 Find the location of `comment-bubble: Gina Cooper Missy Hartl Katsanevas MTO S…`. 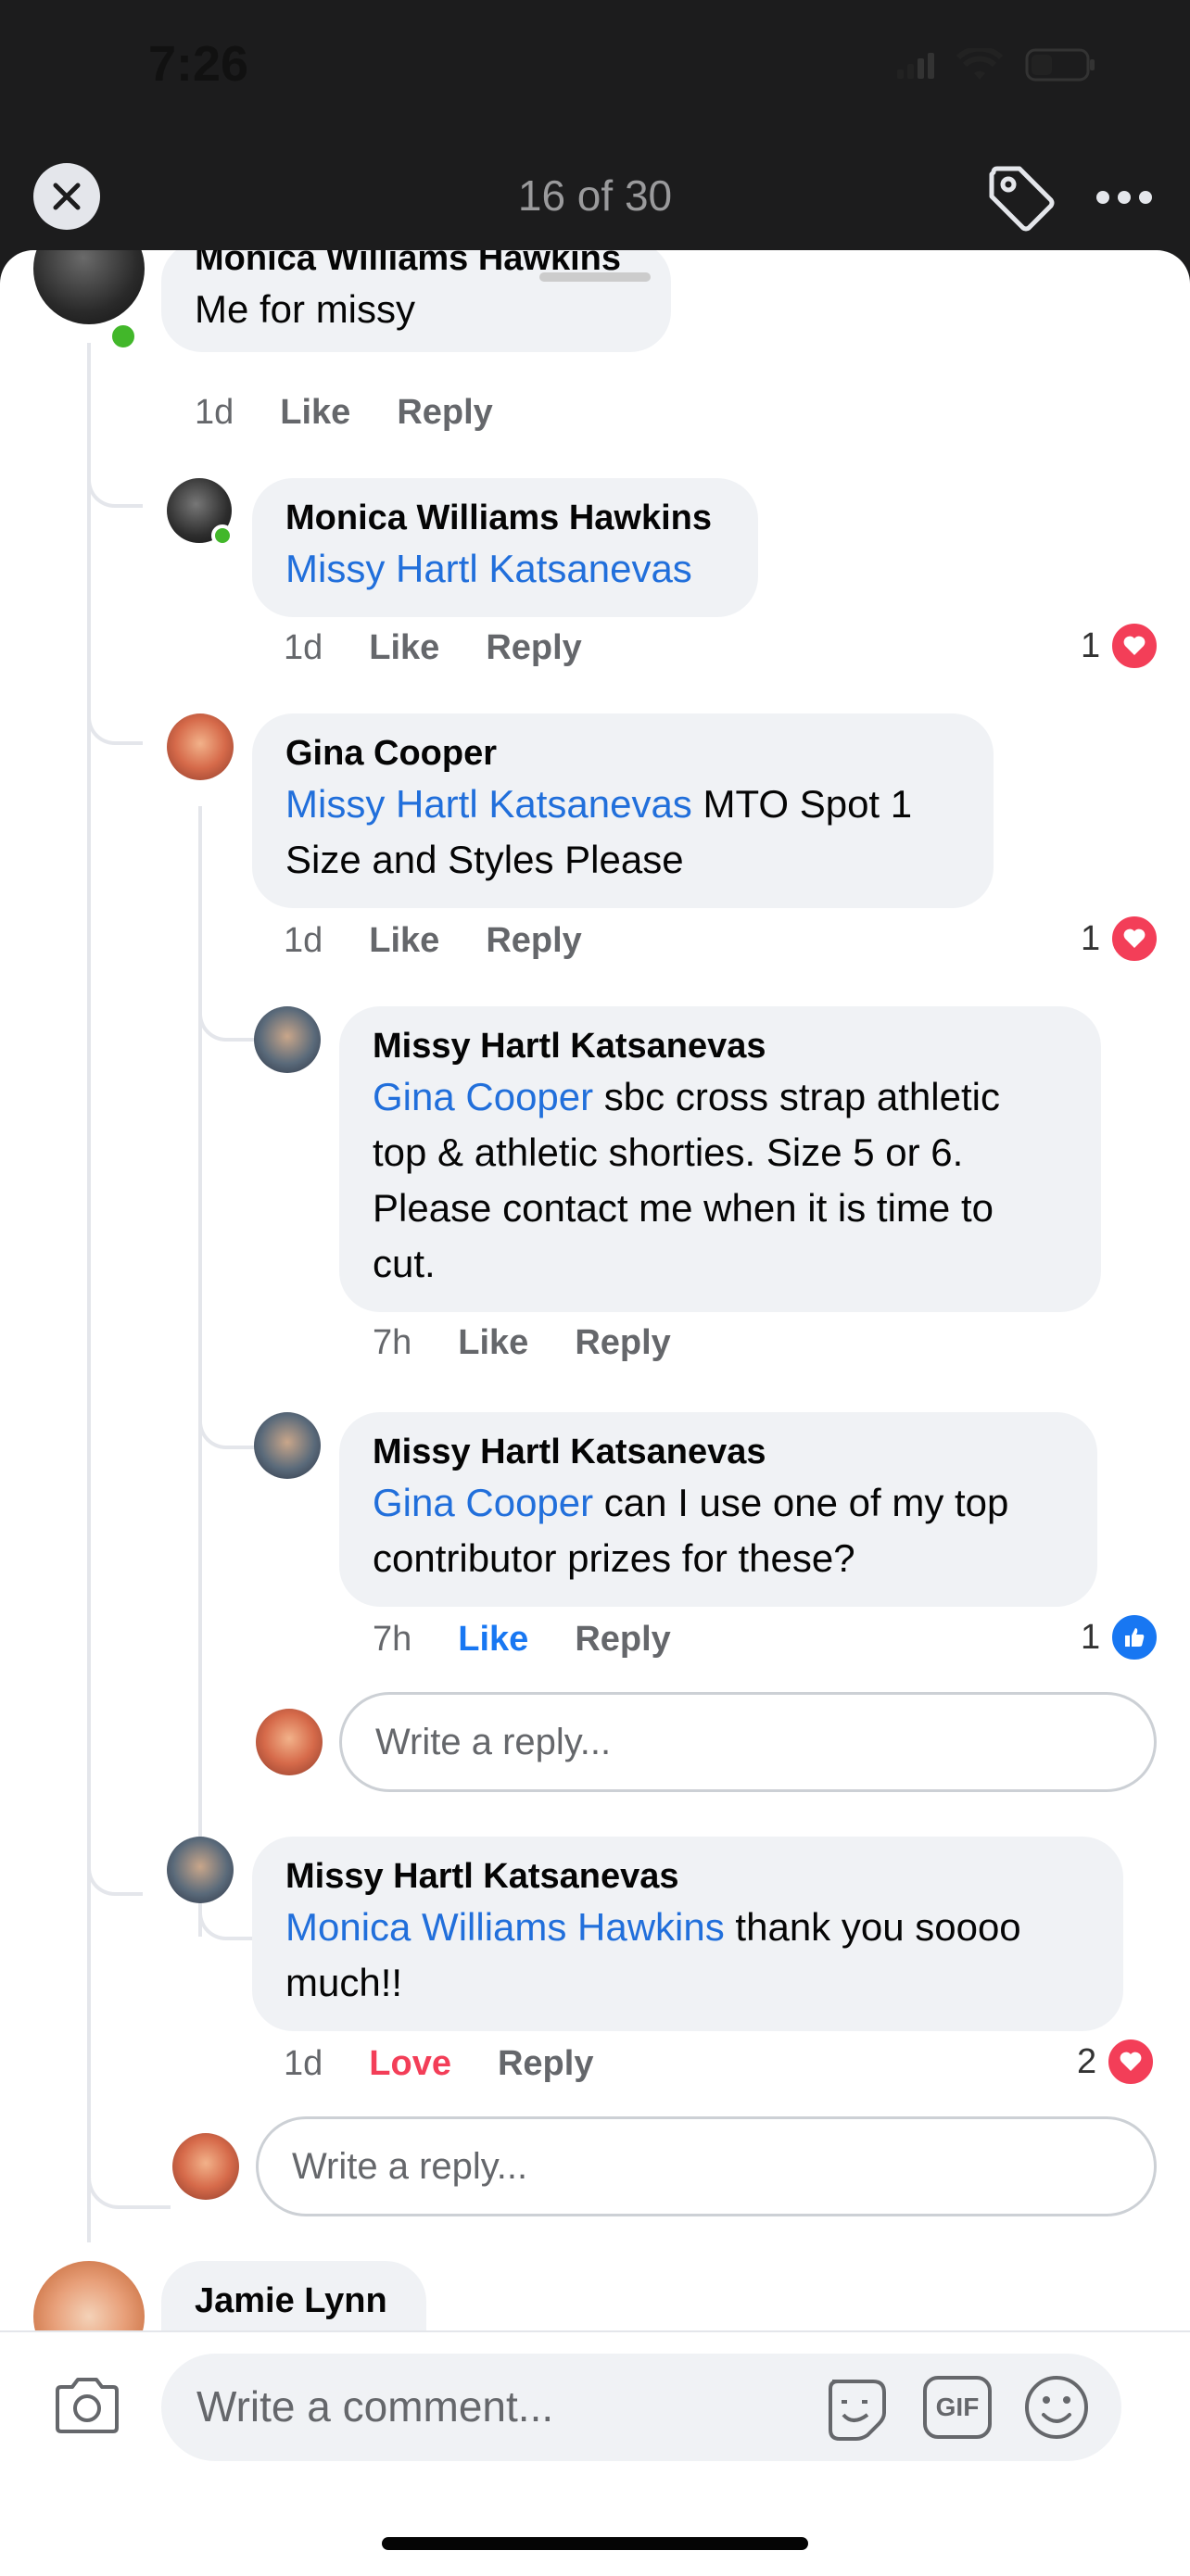

comment-bubble: Gina Cooper Missy Hartl Katsanevas MTO S… is located at coordinates (623, 810).